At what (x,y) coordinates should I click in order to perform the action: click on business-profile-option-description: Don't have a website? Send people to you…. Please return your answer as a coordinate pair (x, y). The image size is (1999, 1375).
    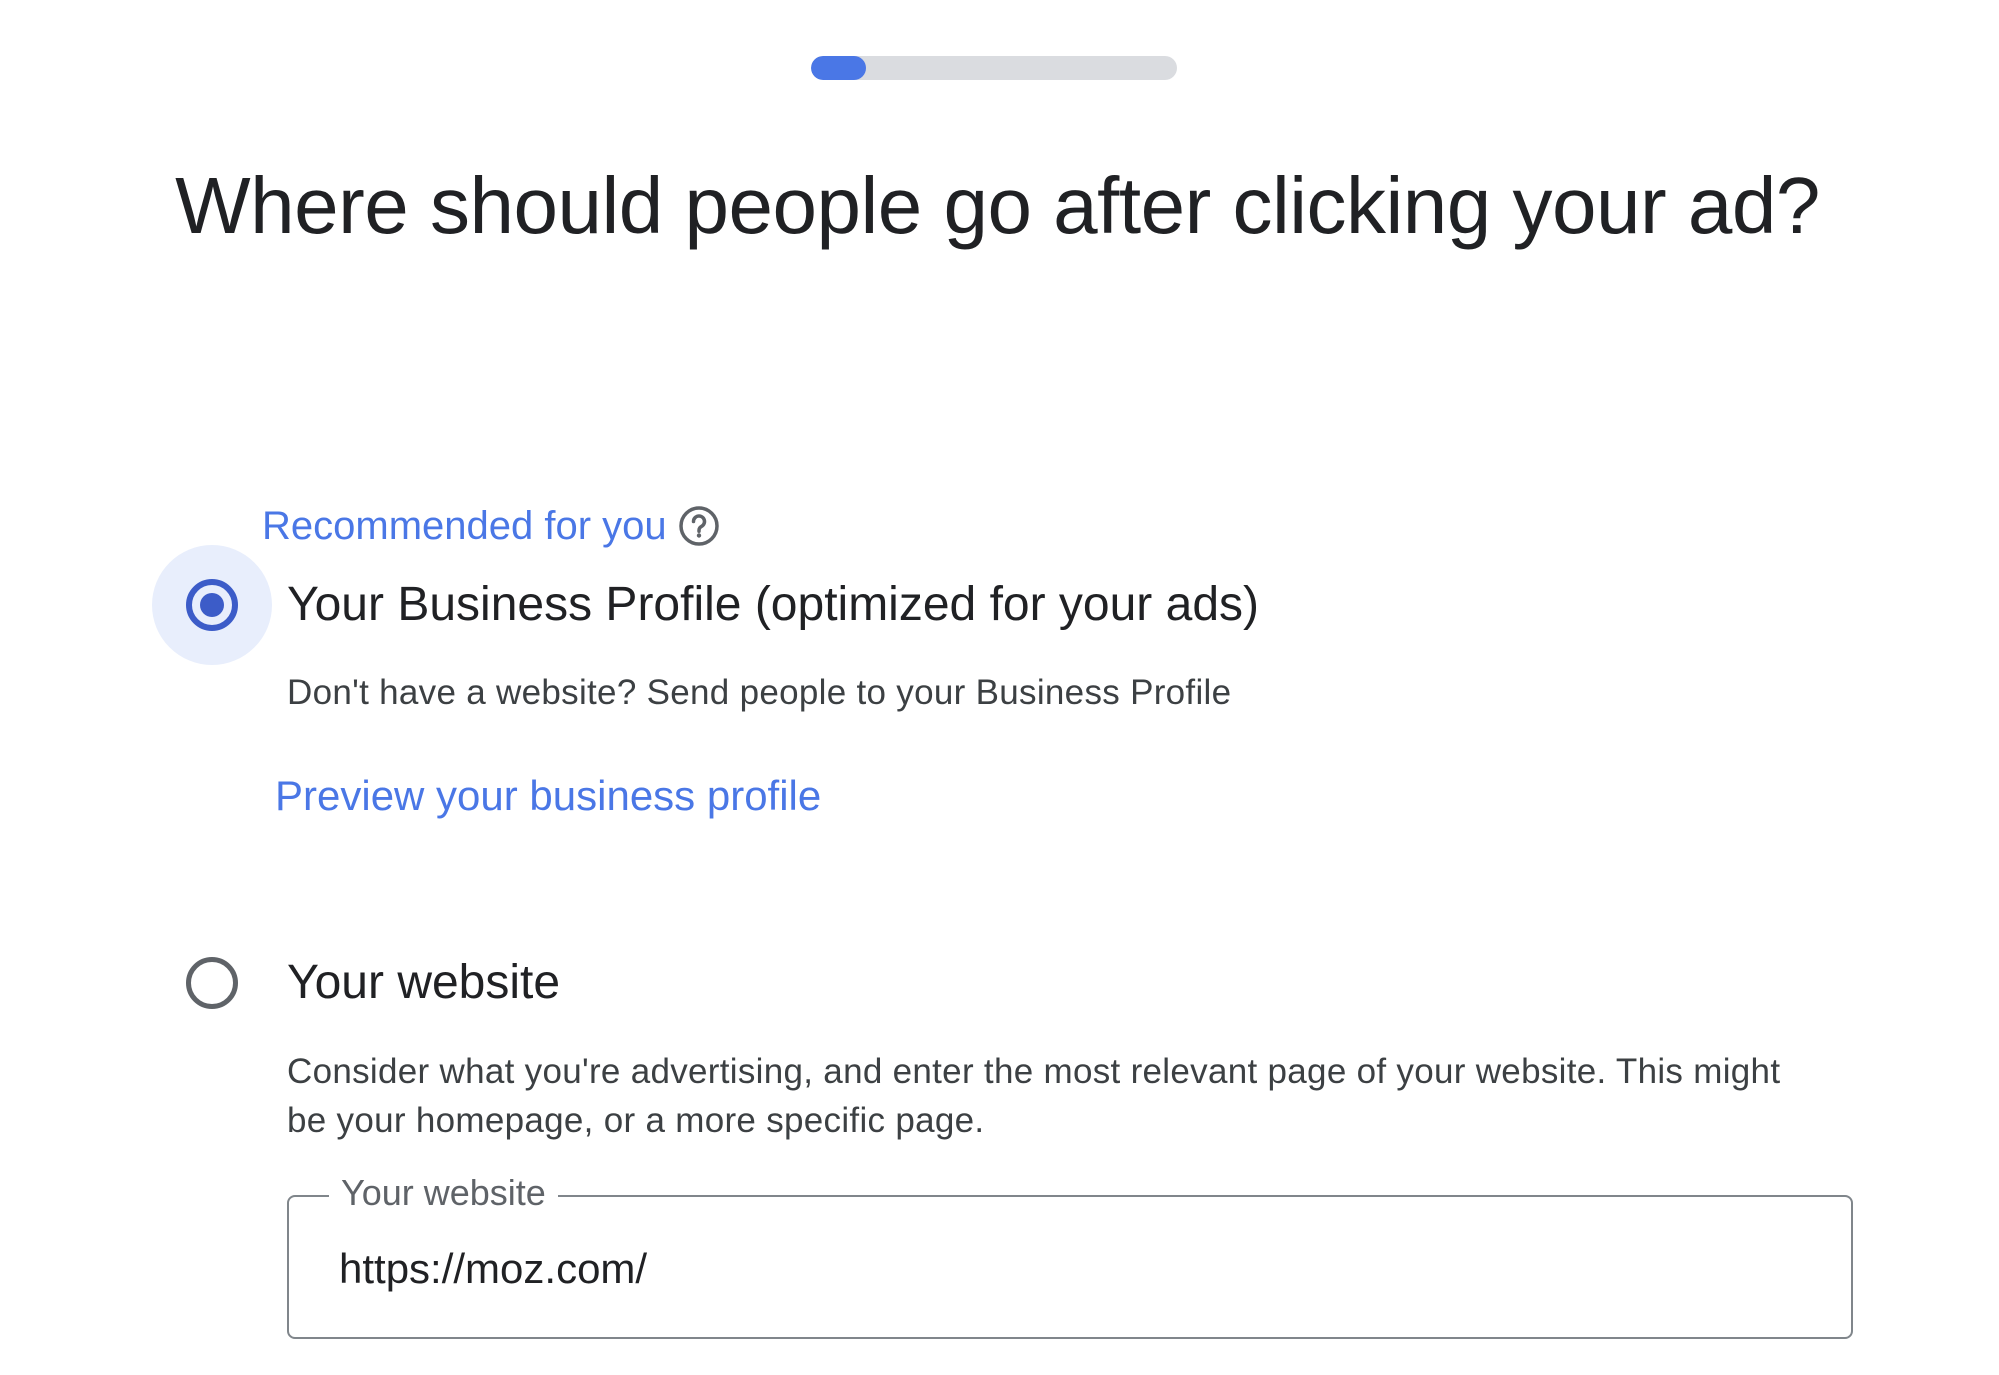
    Looking at the image, I should click on (759, 692).